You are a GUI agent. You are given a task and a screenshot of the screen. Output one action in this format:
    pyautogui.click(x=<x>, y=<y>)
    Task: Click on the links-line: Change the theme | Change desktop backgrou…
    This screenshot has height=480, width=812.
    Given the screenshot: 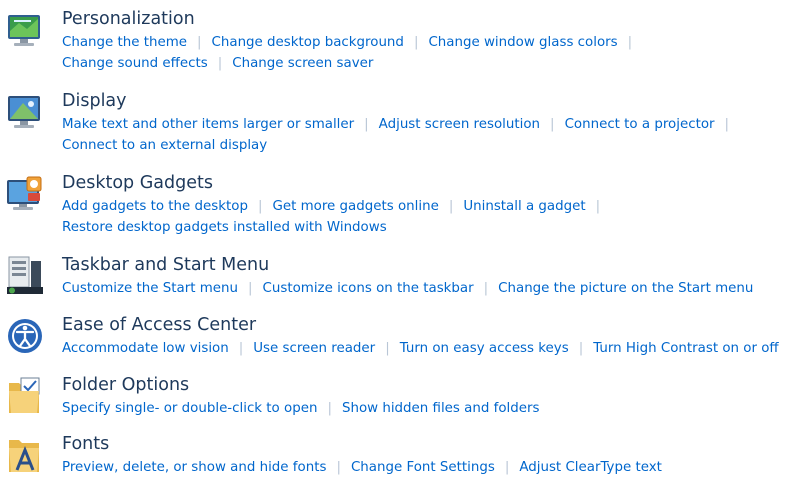 What is the action you would take?
    pyautogui.click(x=437, y=43)
    